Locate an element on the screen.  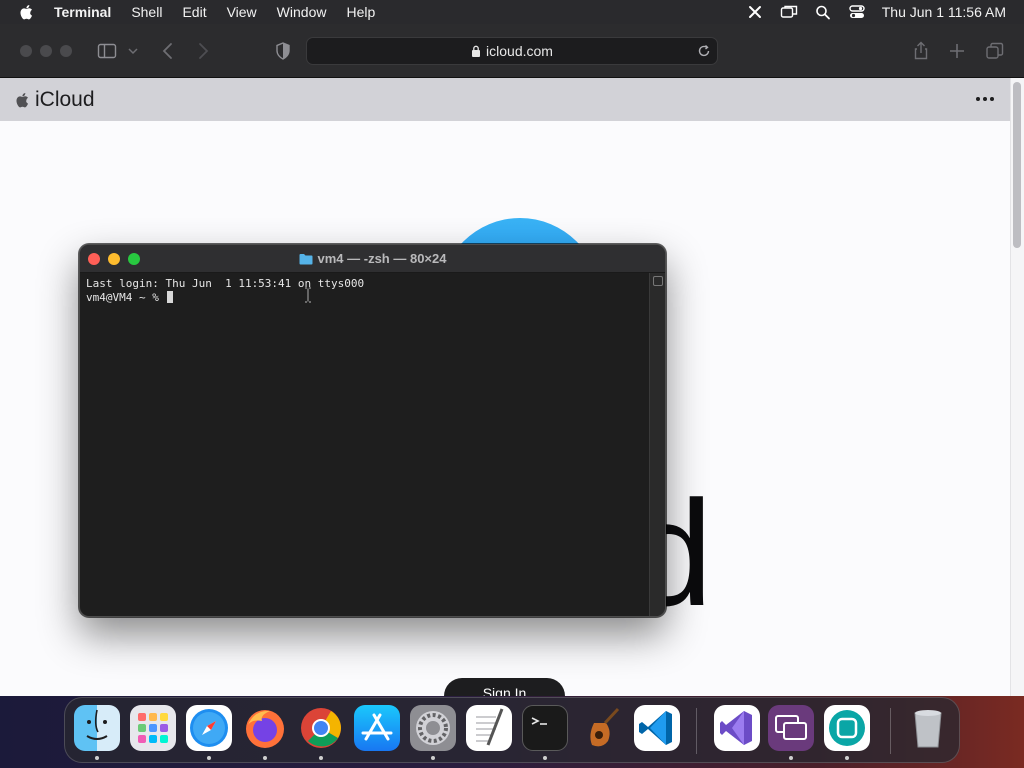
menu-edit: Edit is located at coordinates (194, 12).